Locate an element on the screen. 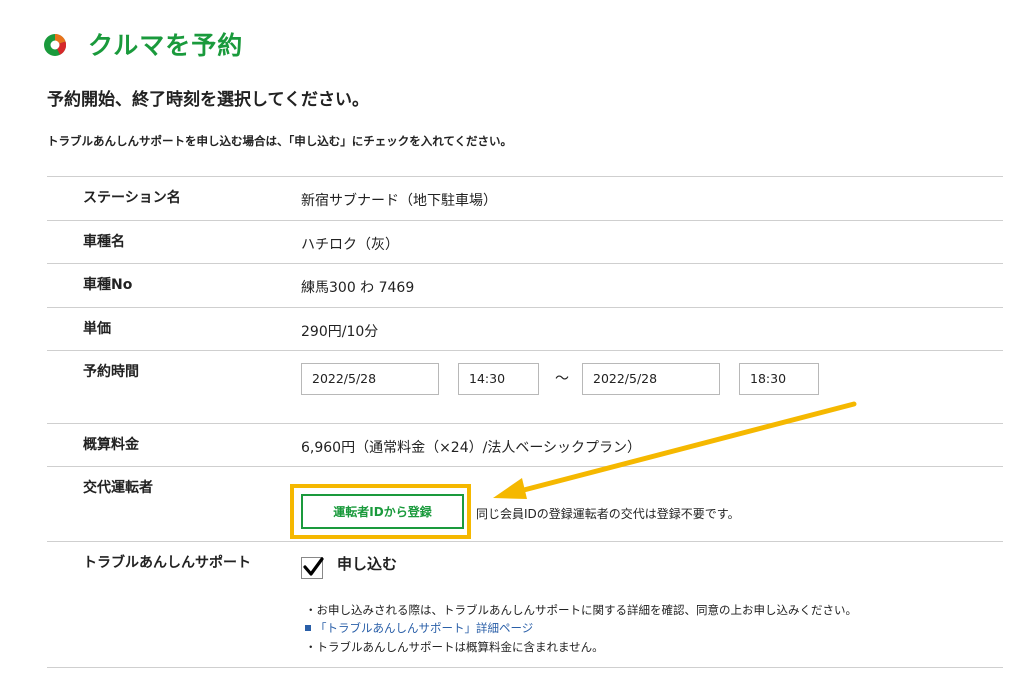 Image resolution: width=1024 pixels, height=683 pixels. register-by-driver-id-button: 運転者IDから登録 is located at coordinates (382, 511).